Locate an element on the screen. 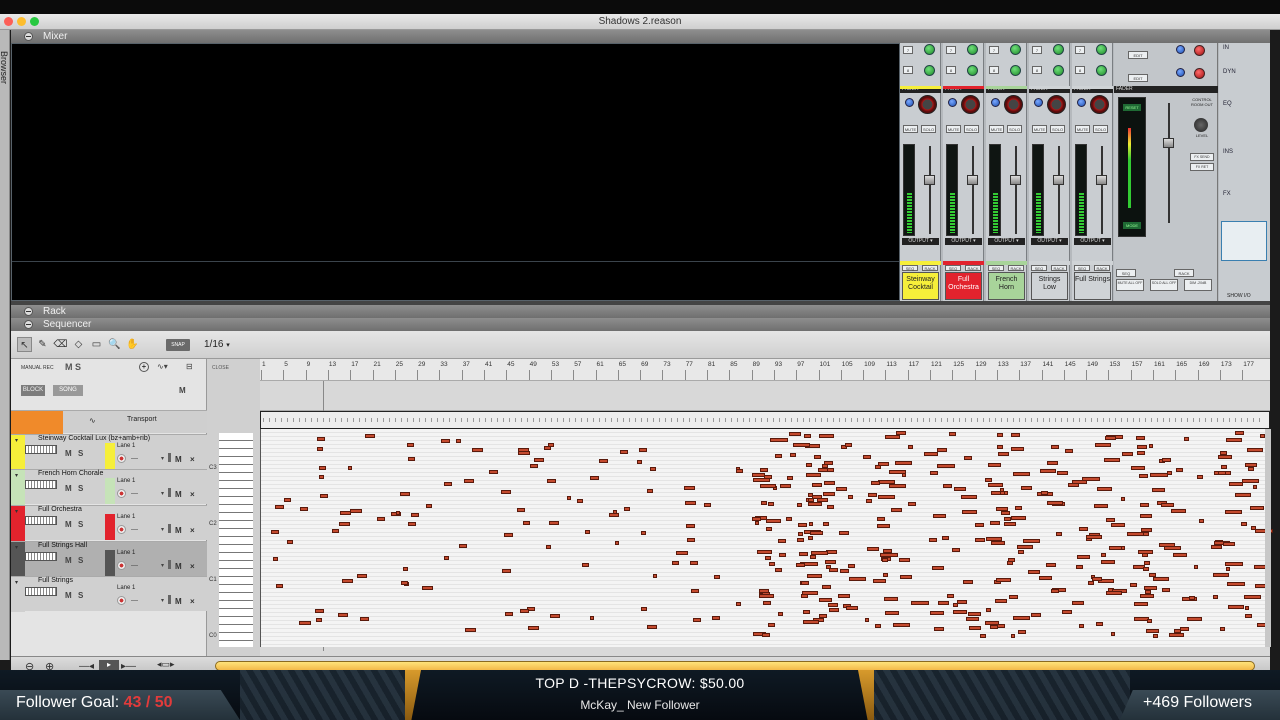 The image size is (1280, 720). fx-ret-button: FX RET is located at coordinates (1202, 167).